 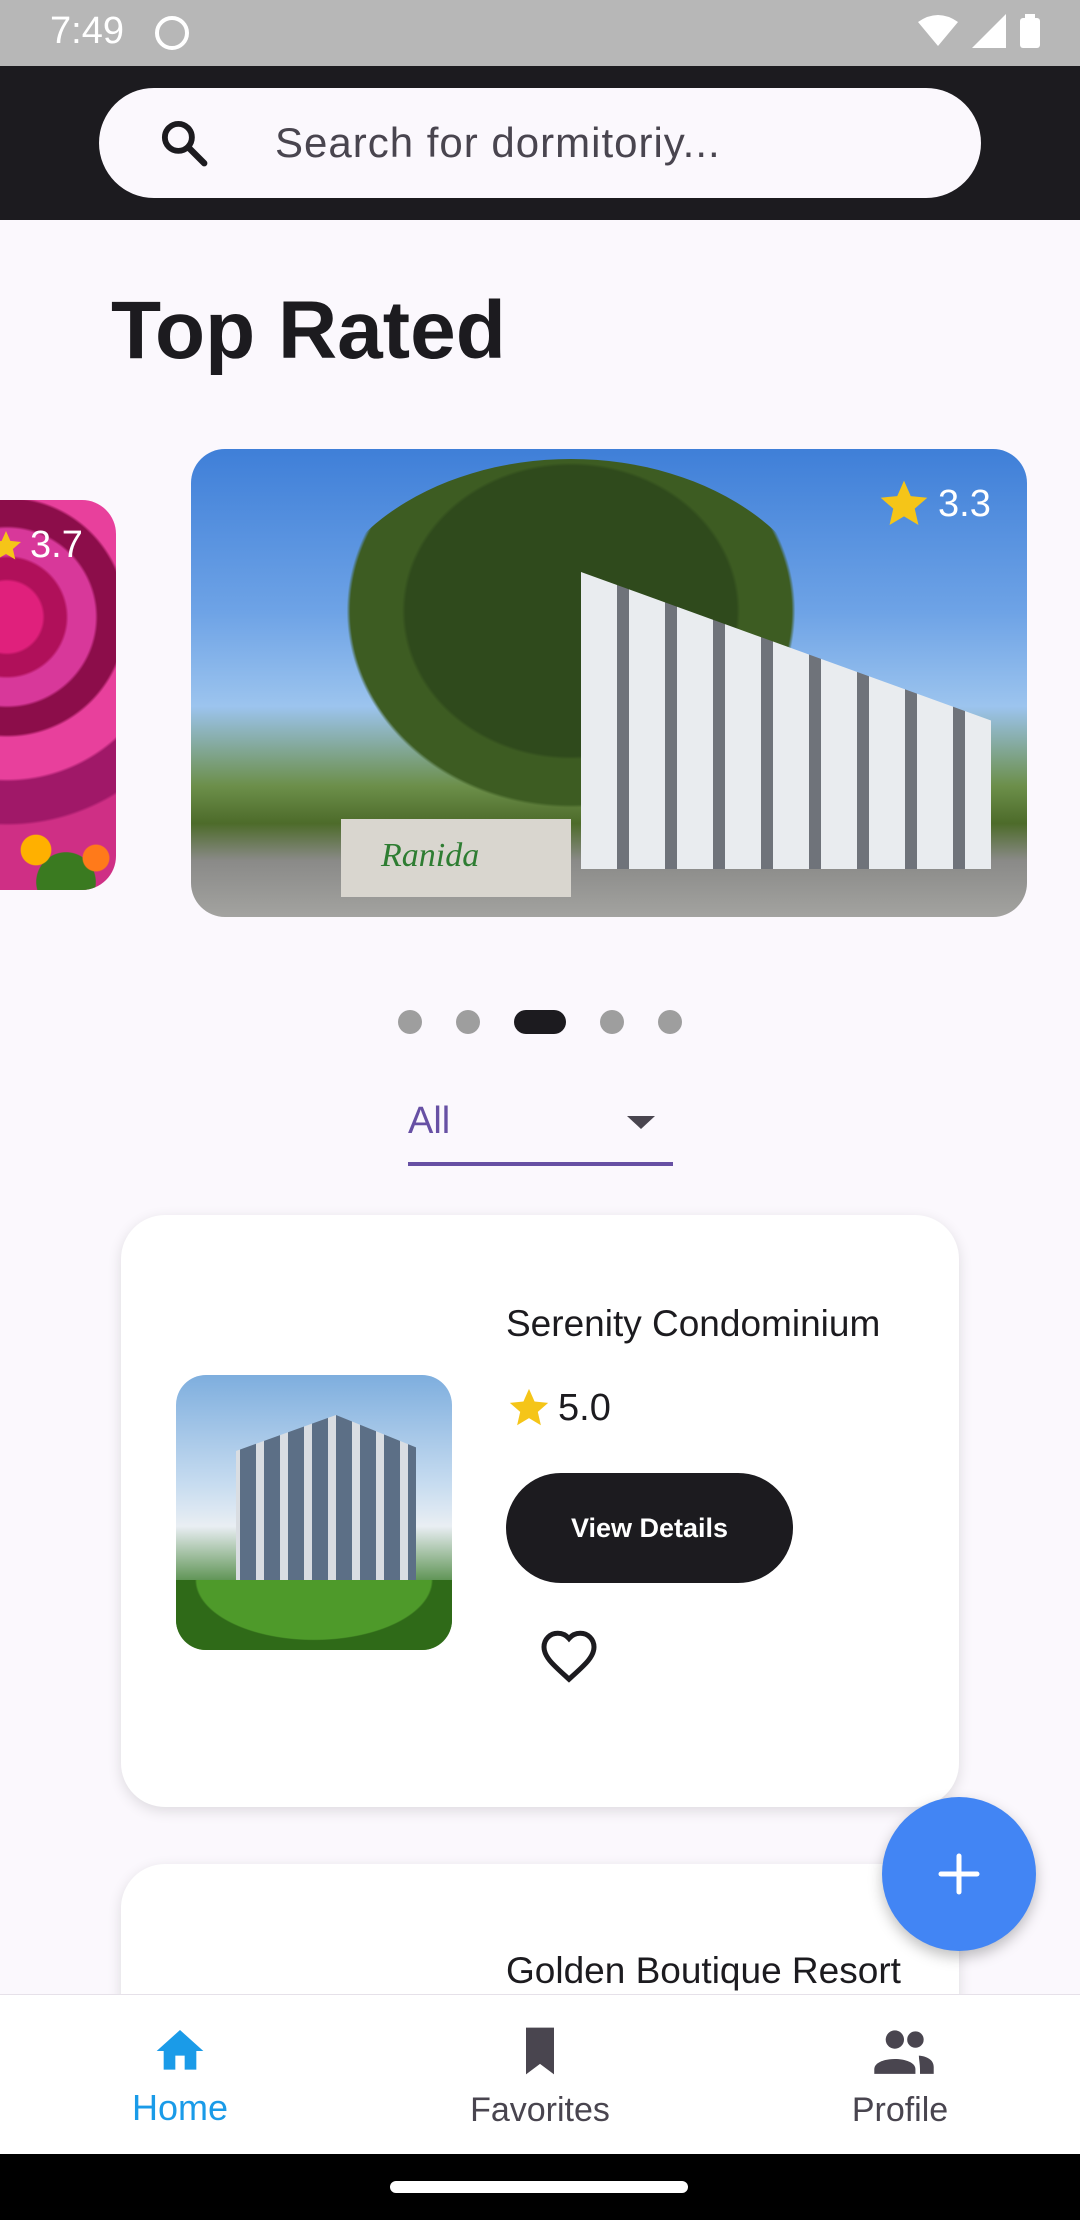 What do you see at coordinates (693, 1323) in the screenshot?
I see `dormitory-name: Serenity Condominium` at bounding box center [693, 1323].